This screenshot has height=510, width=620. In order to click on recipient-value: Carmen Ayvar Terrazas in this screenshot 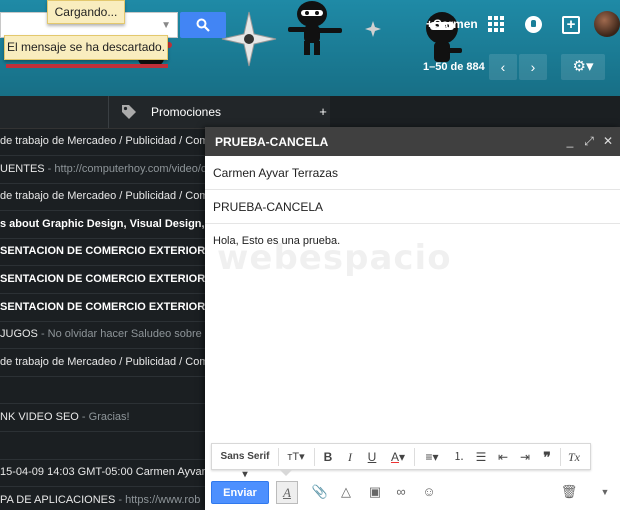, I will do `click(275, 173)`.